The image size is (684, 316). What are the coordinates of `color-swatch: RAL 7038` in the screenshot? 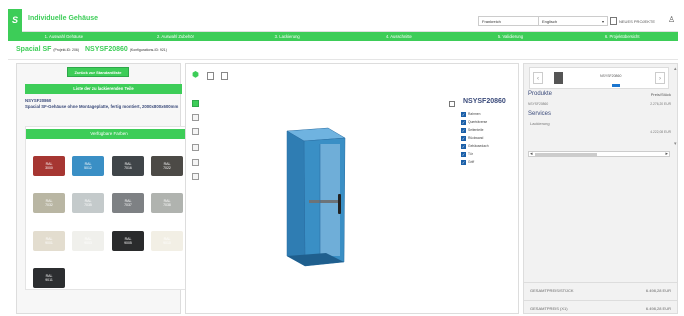 It's located at (167, 203).